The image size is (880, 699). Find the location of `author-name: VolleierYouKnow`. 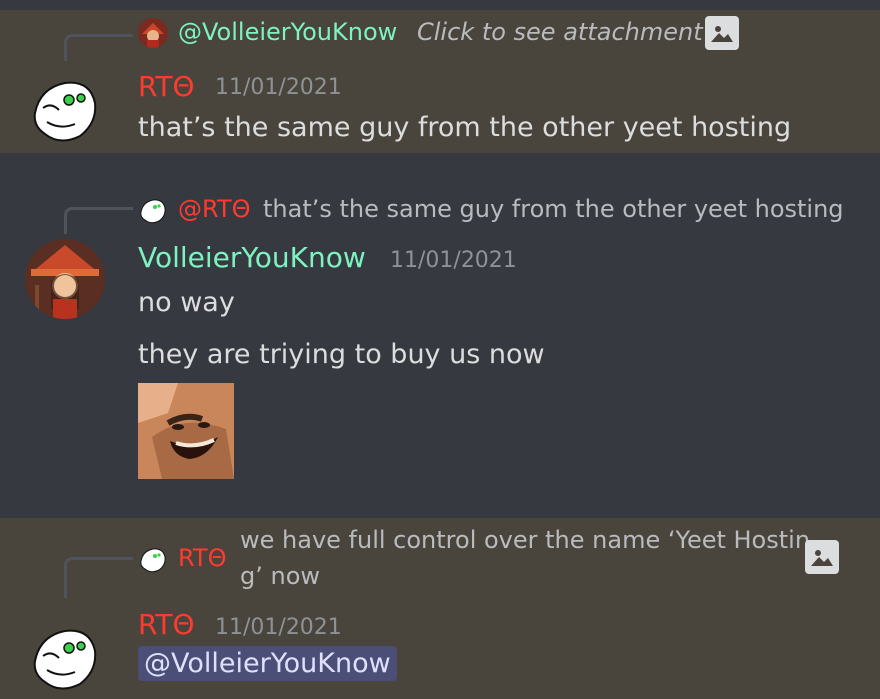

author-name: VolleierYouKnow is located at coordinates (252, 257).